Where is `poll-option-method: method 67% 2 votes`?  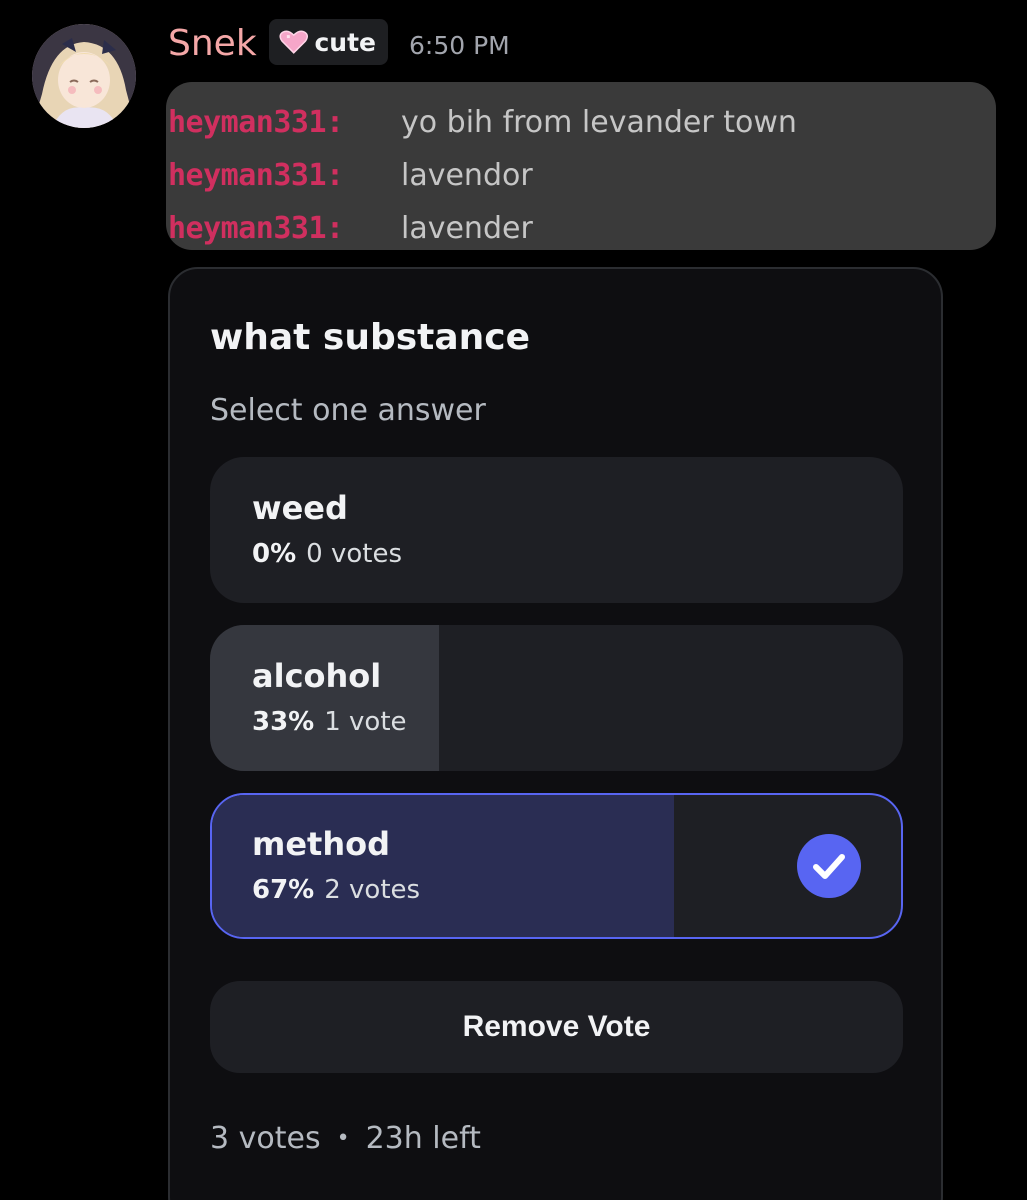
poll-option-method: method 67% 2 votes is located at coordinates (556, 866).